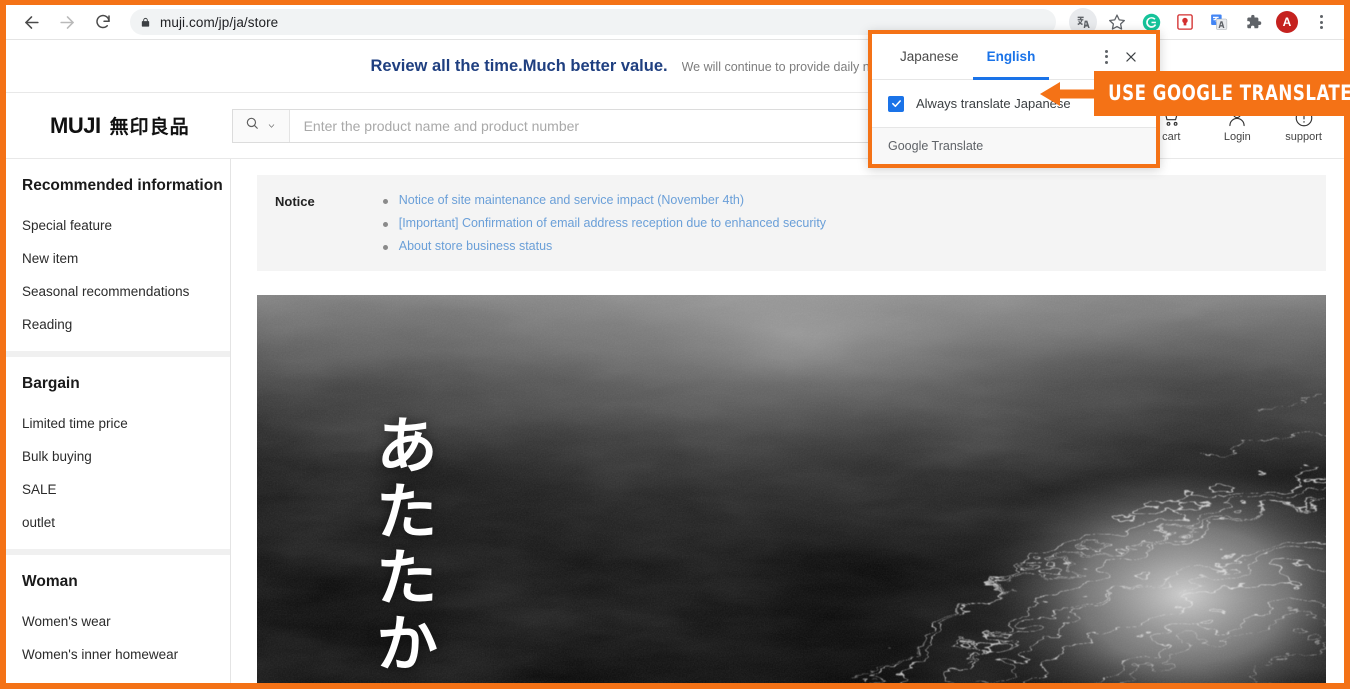  Describe the element at coordinates (67, 22) in the screenshot. I see `forward-arrow-icon` at that location.